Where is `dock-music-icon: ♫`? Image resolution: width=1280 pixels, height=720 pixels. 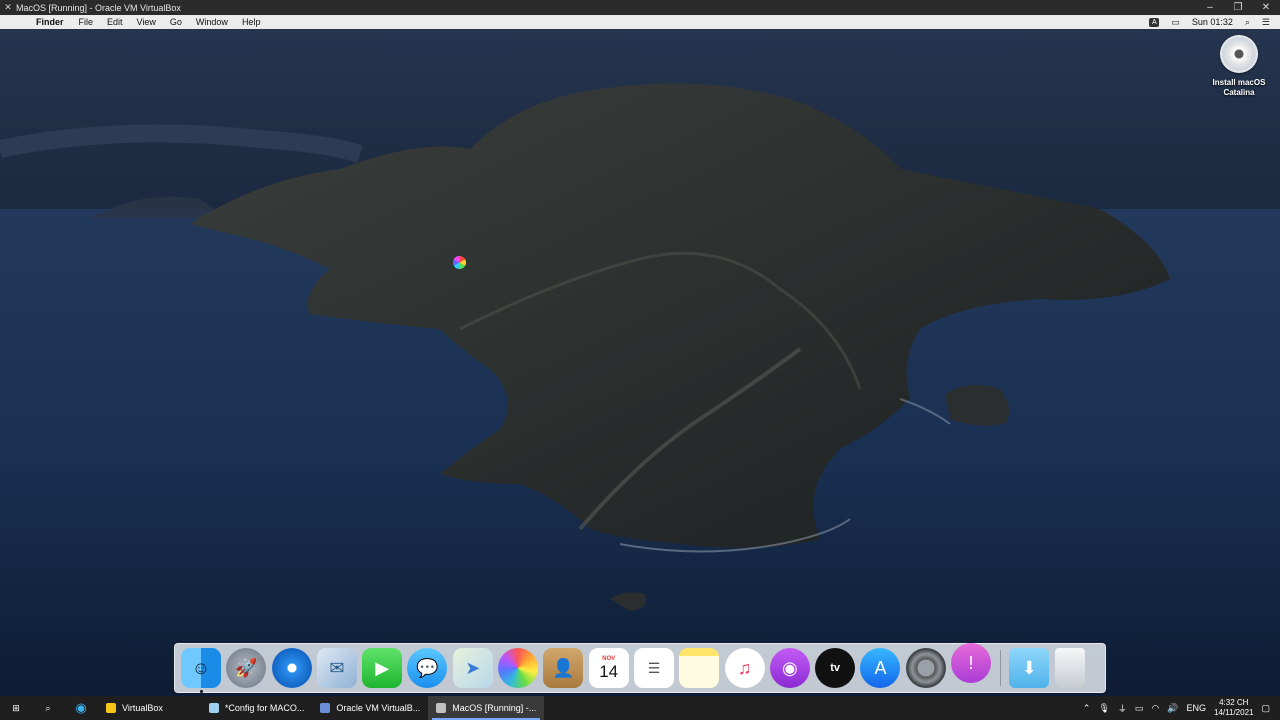 dock-music-icon: ♫ is located at coordinates (744, 668).